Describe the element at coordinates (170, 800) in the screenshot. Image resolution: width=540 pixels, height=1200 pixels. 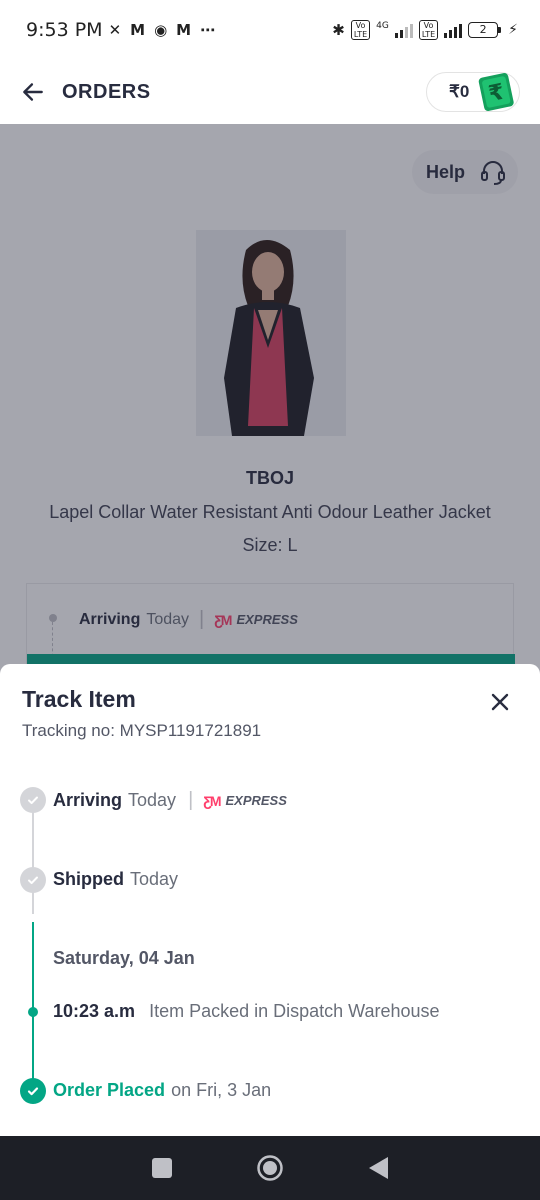
I see `step-arriving: Arriving Today | ƸM EXPRESS` at that location.